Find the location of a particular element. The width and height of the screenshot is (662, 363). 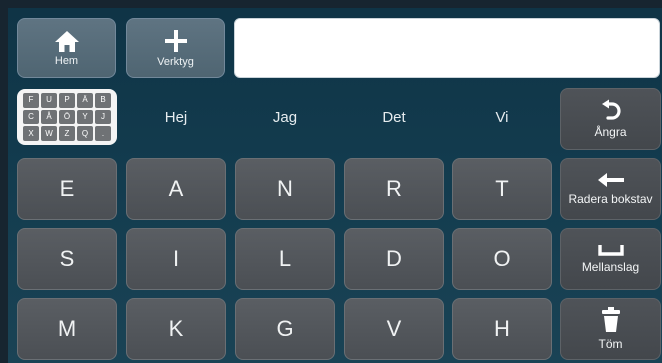

layout-letter: Z is located at coordinates (67, 133).